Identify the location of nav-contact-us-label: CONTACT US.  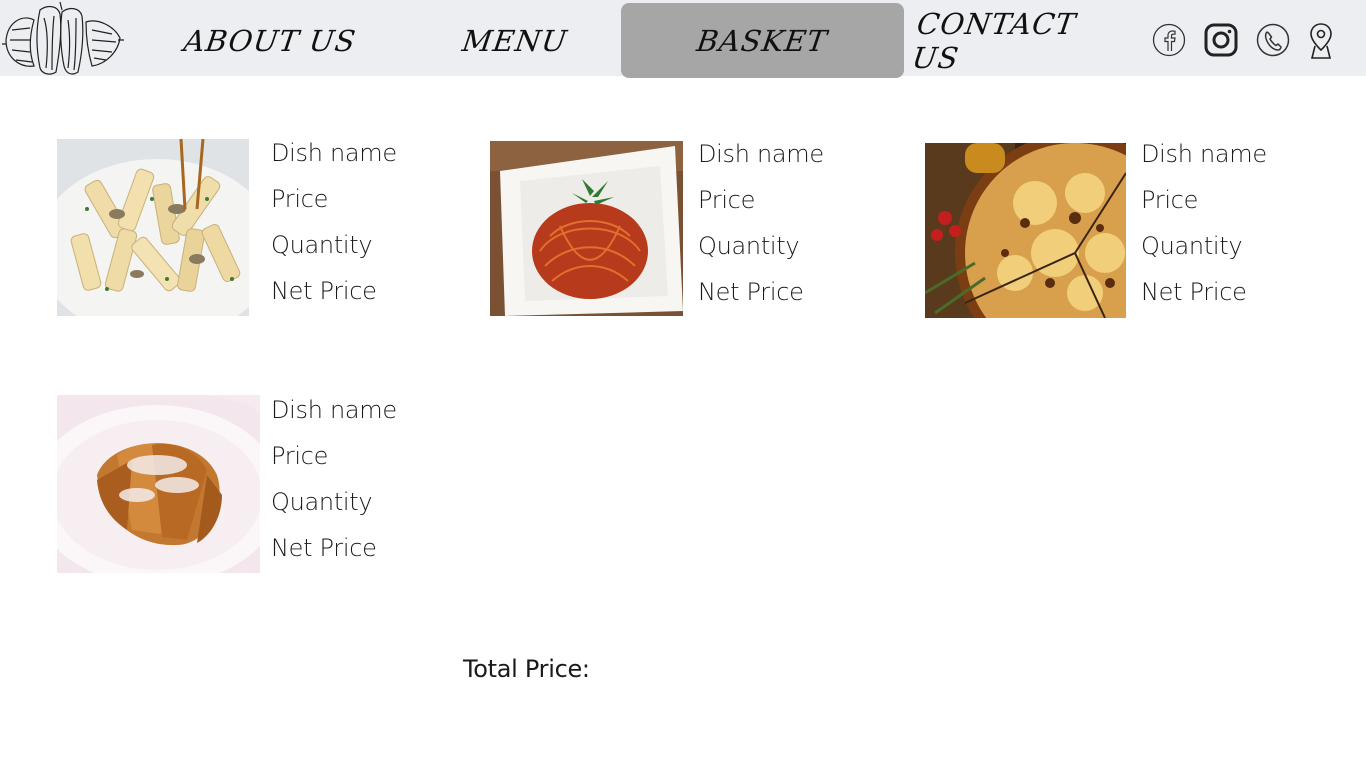
(994, 40).